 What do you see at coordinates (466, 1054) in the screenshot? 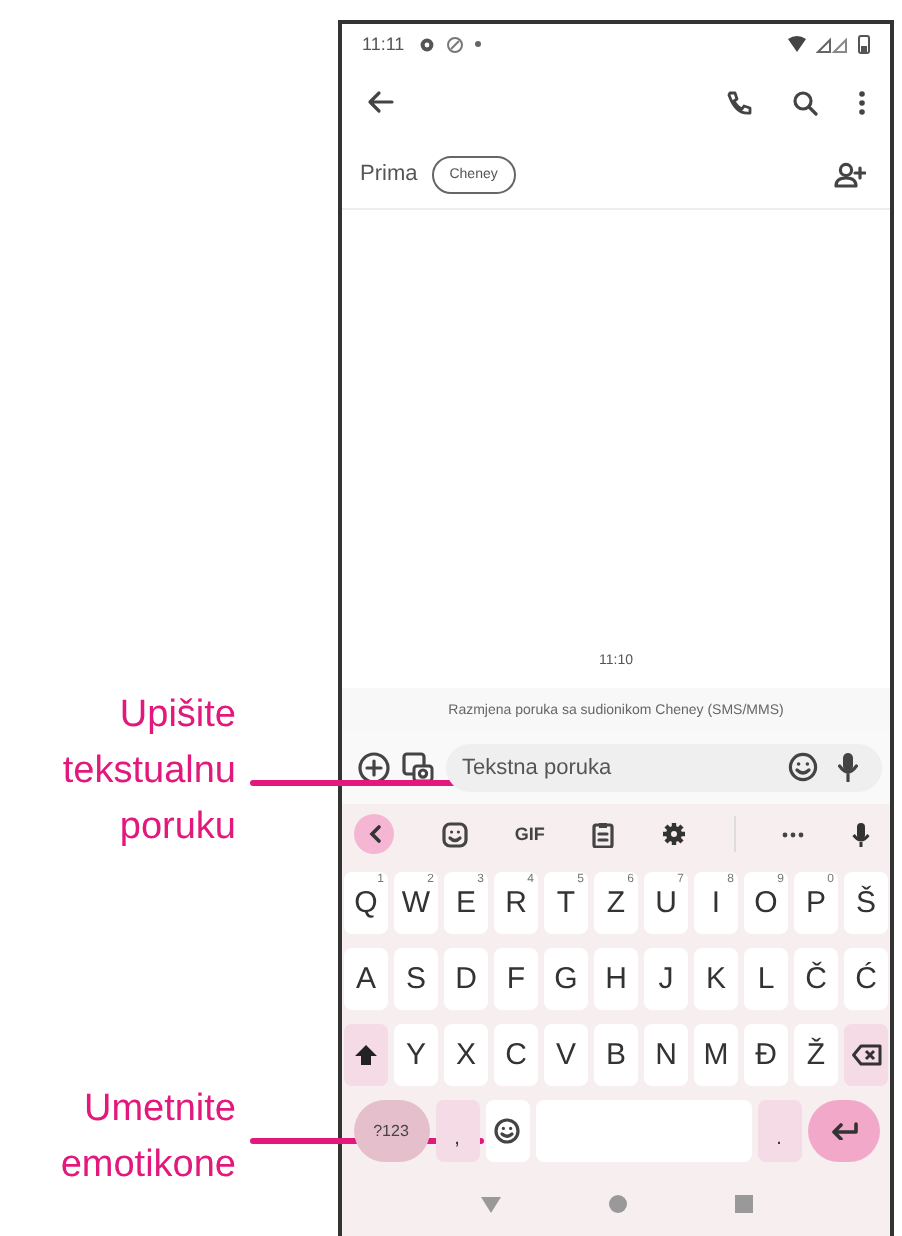
I see `key: X` at bounding box center [466, 1054].